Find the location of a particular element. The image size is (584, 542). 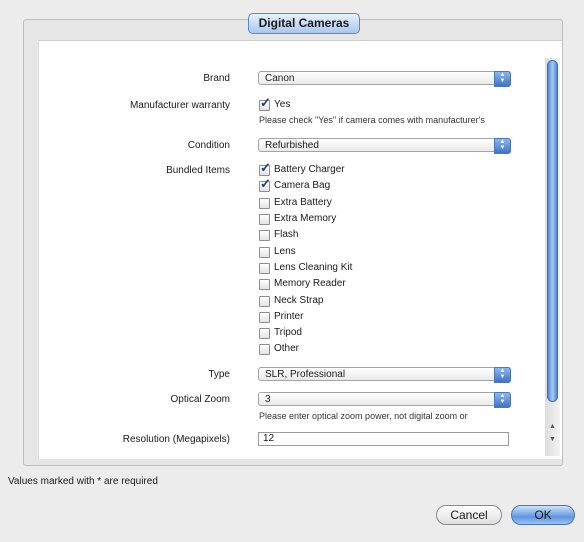

bundled-item-label: Neck Strap is located at coordinates (299, 300).